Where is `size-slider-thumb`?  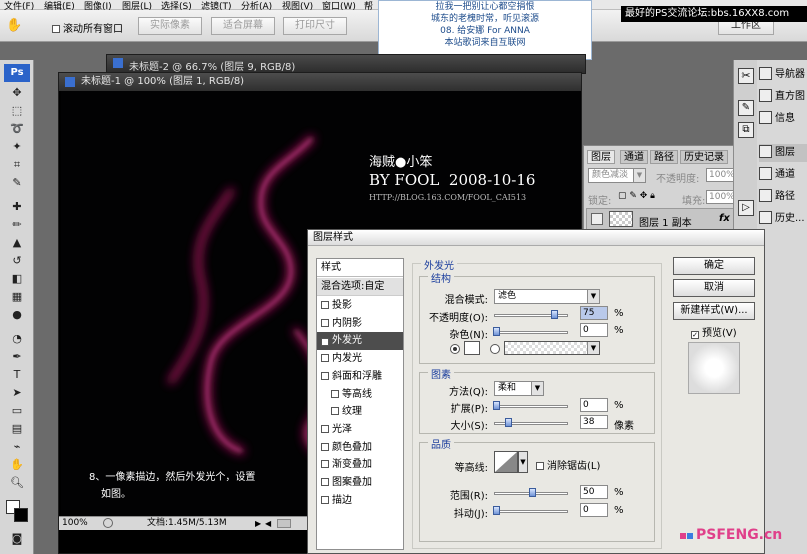 size-slider-thumb is located at coordinates (508, 422).